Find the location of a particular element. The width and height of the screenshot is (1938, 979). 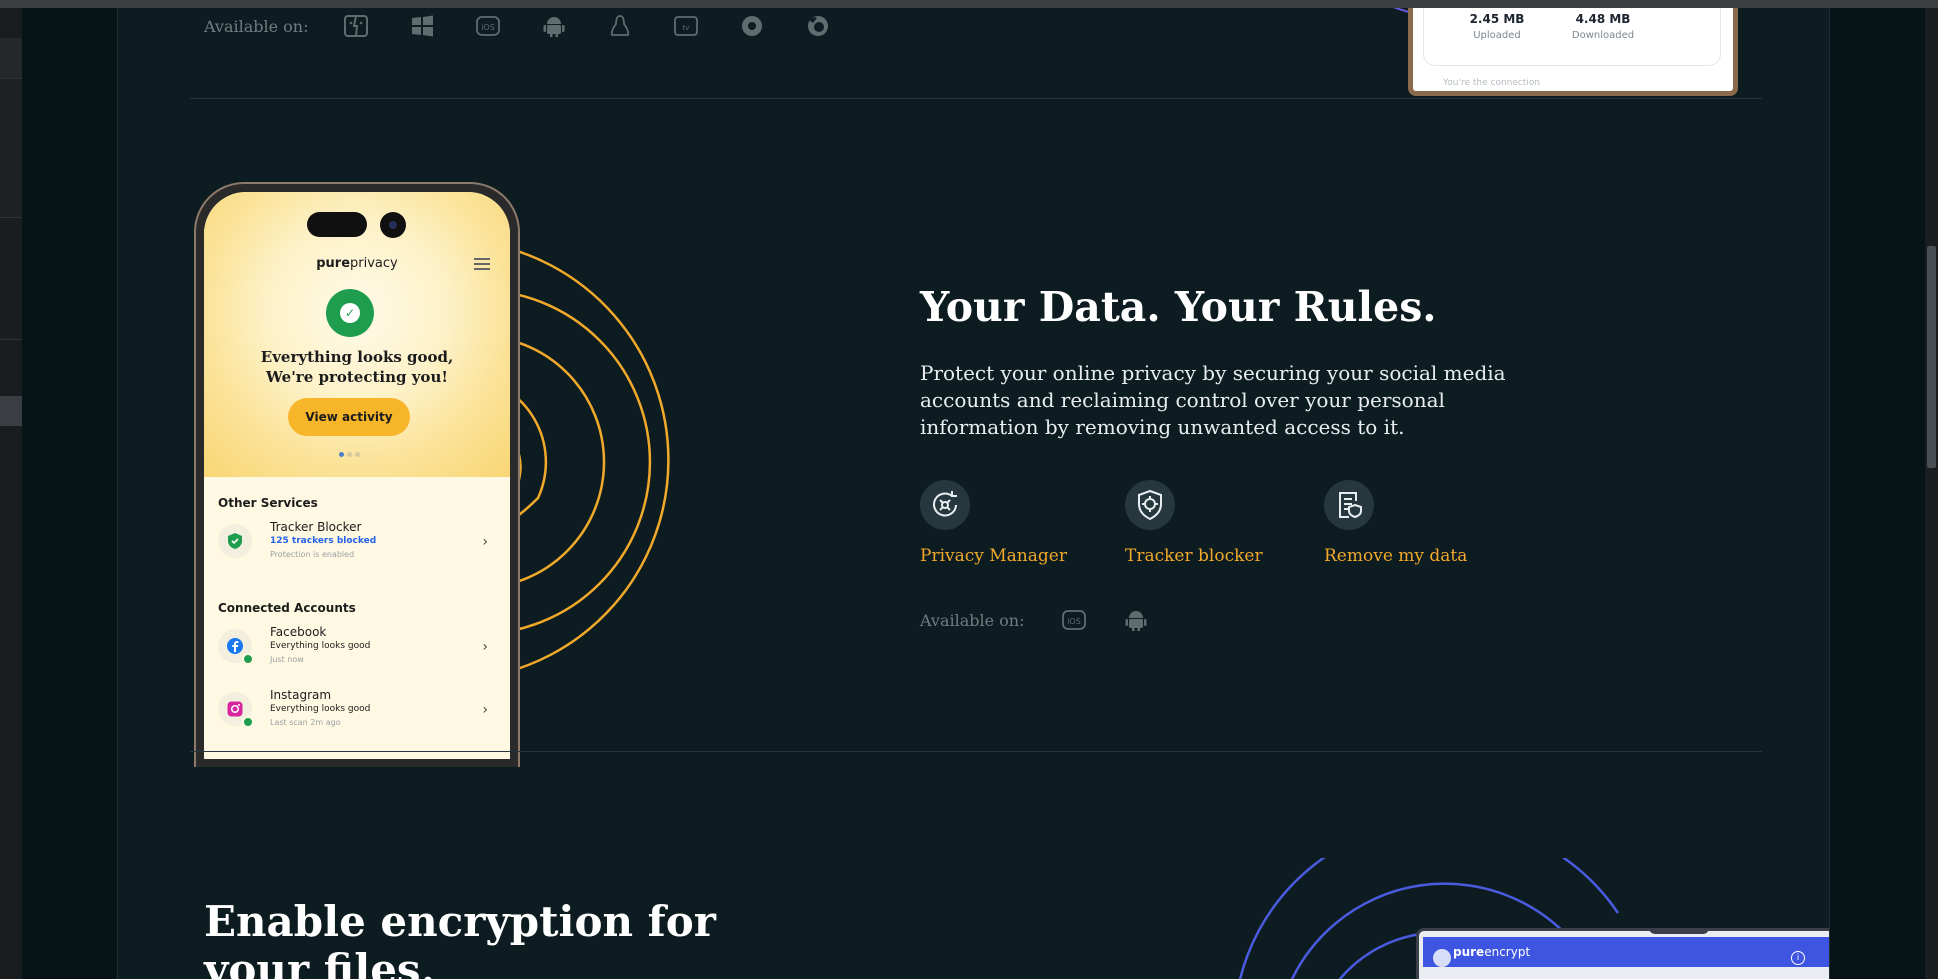

svg-text: tv is located at coordinates (685, 28).